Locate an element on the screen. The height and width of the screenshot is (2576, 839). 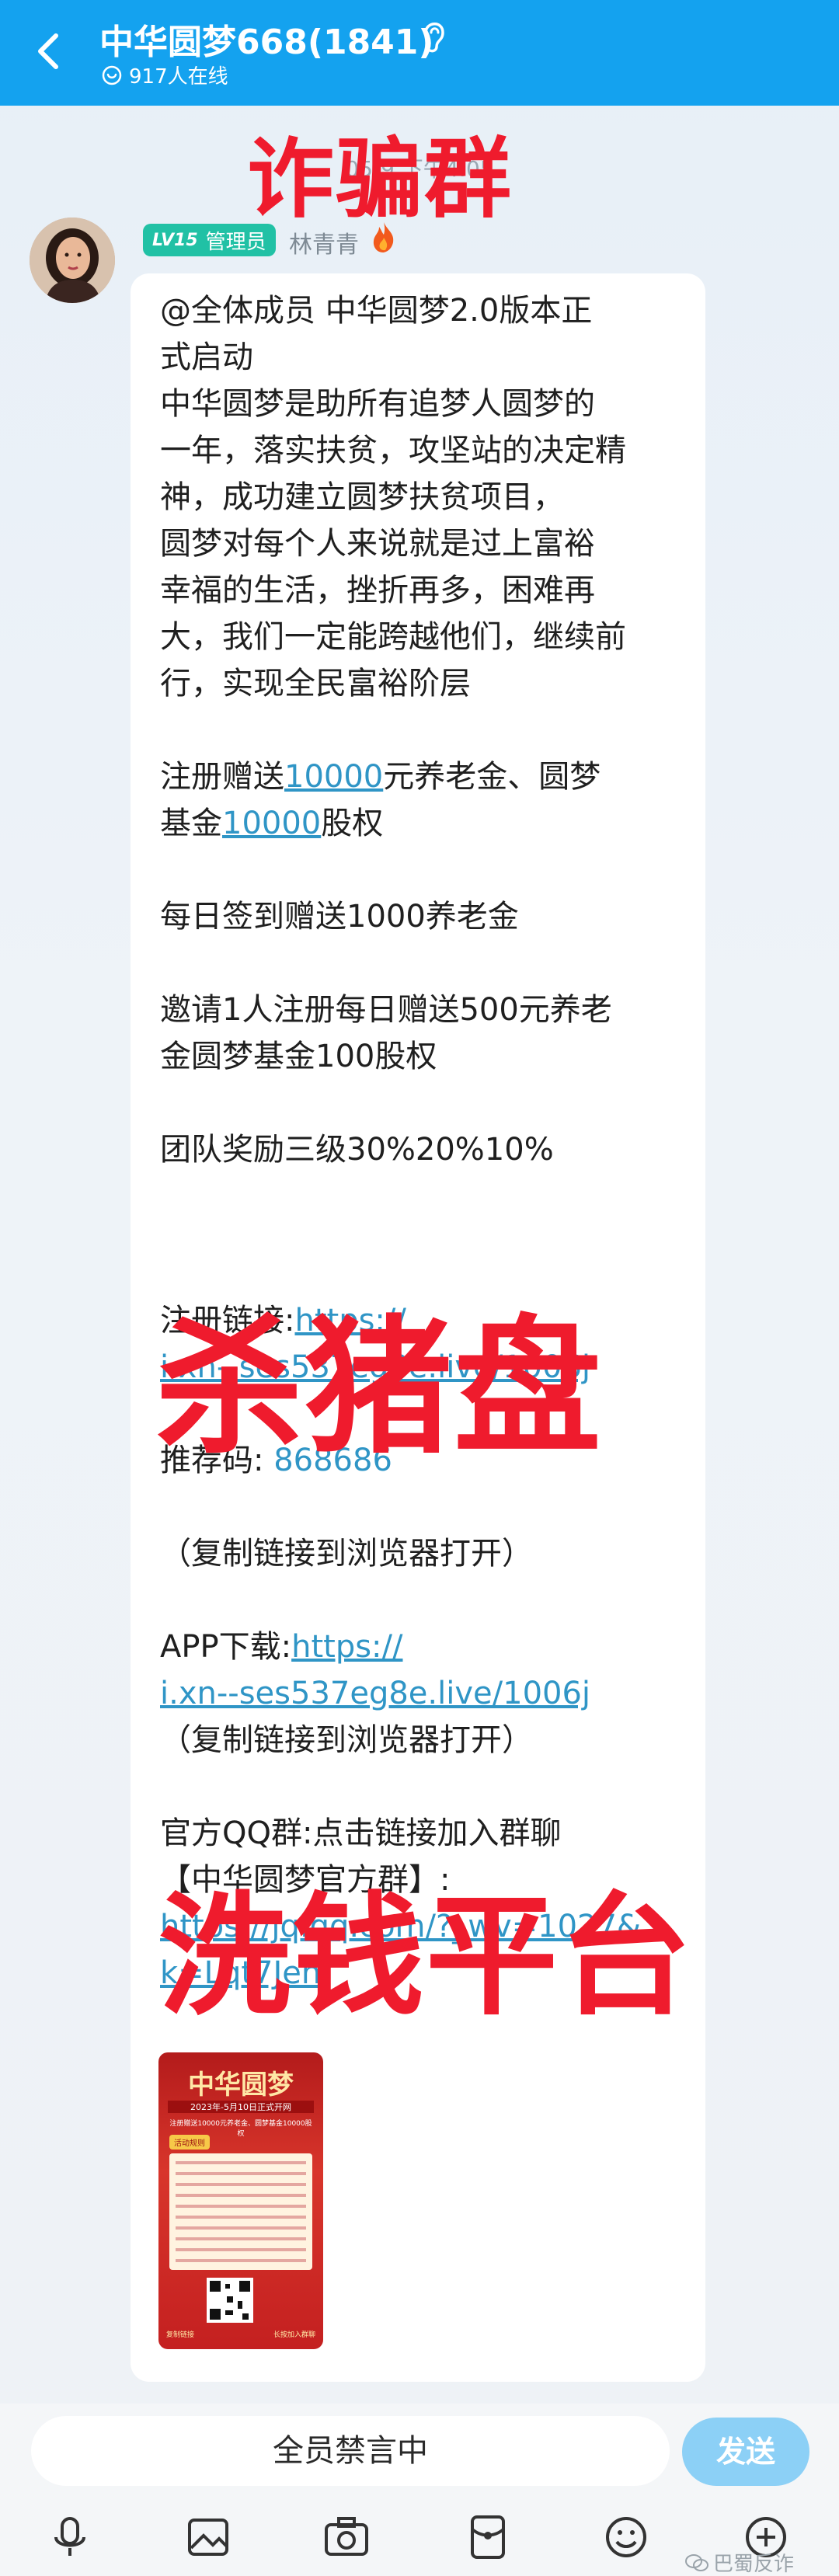
poster-footer-left: 复制链接 is located at coordinates (181, 2335).